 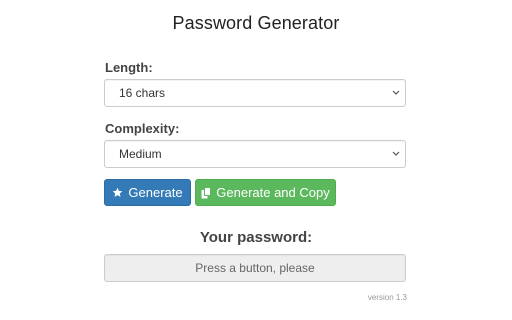 What do you see at coordinates (142, 128) in the screenshot?
I see `complexity-label: Complexity:` at bounding box center [142, 128].